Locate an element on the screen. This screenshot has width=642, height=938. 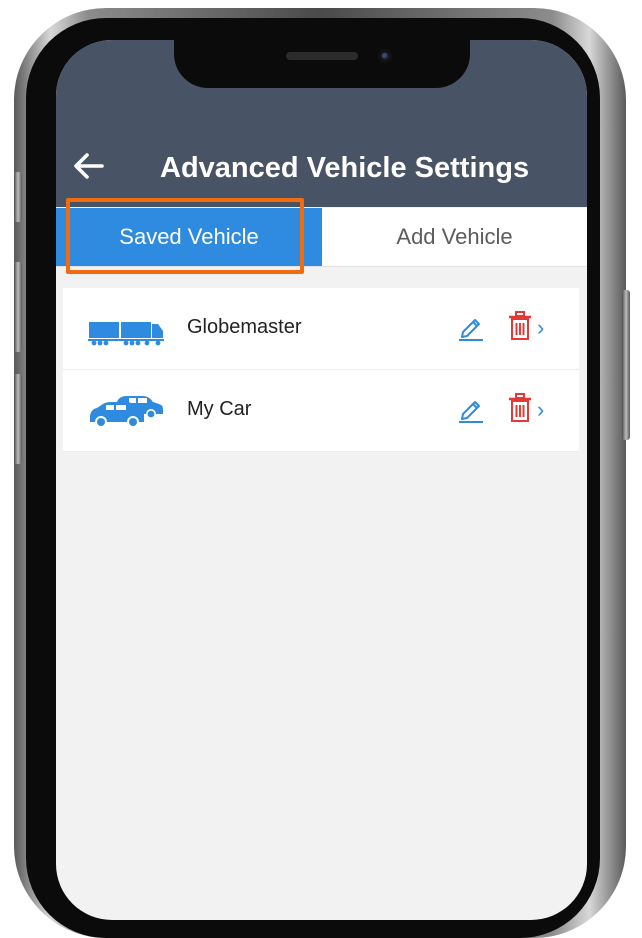
arrow-left-icon is located at coordinates (89, 166).